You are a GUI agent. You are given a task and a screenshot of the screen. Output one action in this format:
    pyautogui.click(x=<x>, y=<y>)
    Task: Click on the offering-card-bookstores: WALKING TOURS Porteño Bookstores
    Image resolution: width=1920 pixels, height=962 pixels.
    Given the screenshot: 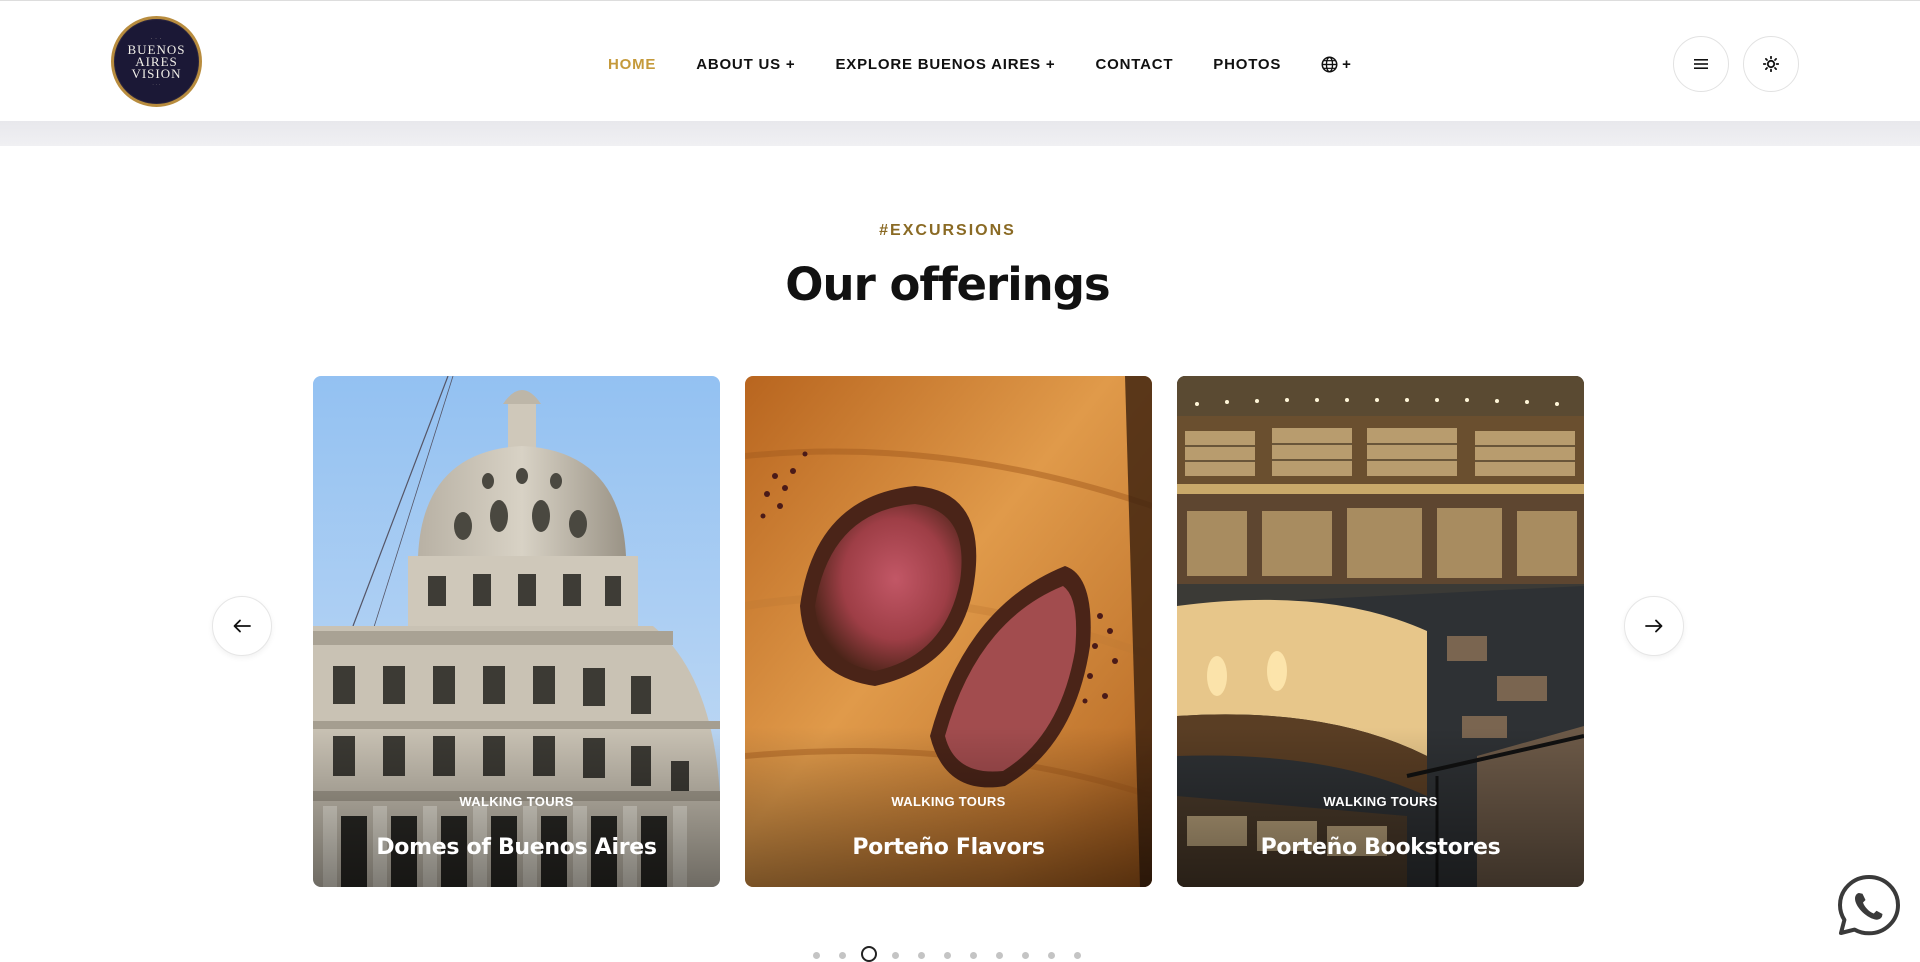 What is the action you would take?
    pyautogui.click(x=1380, y=631)
    